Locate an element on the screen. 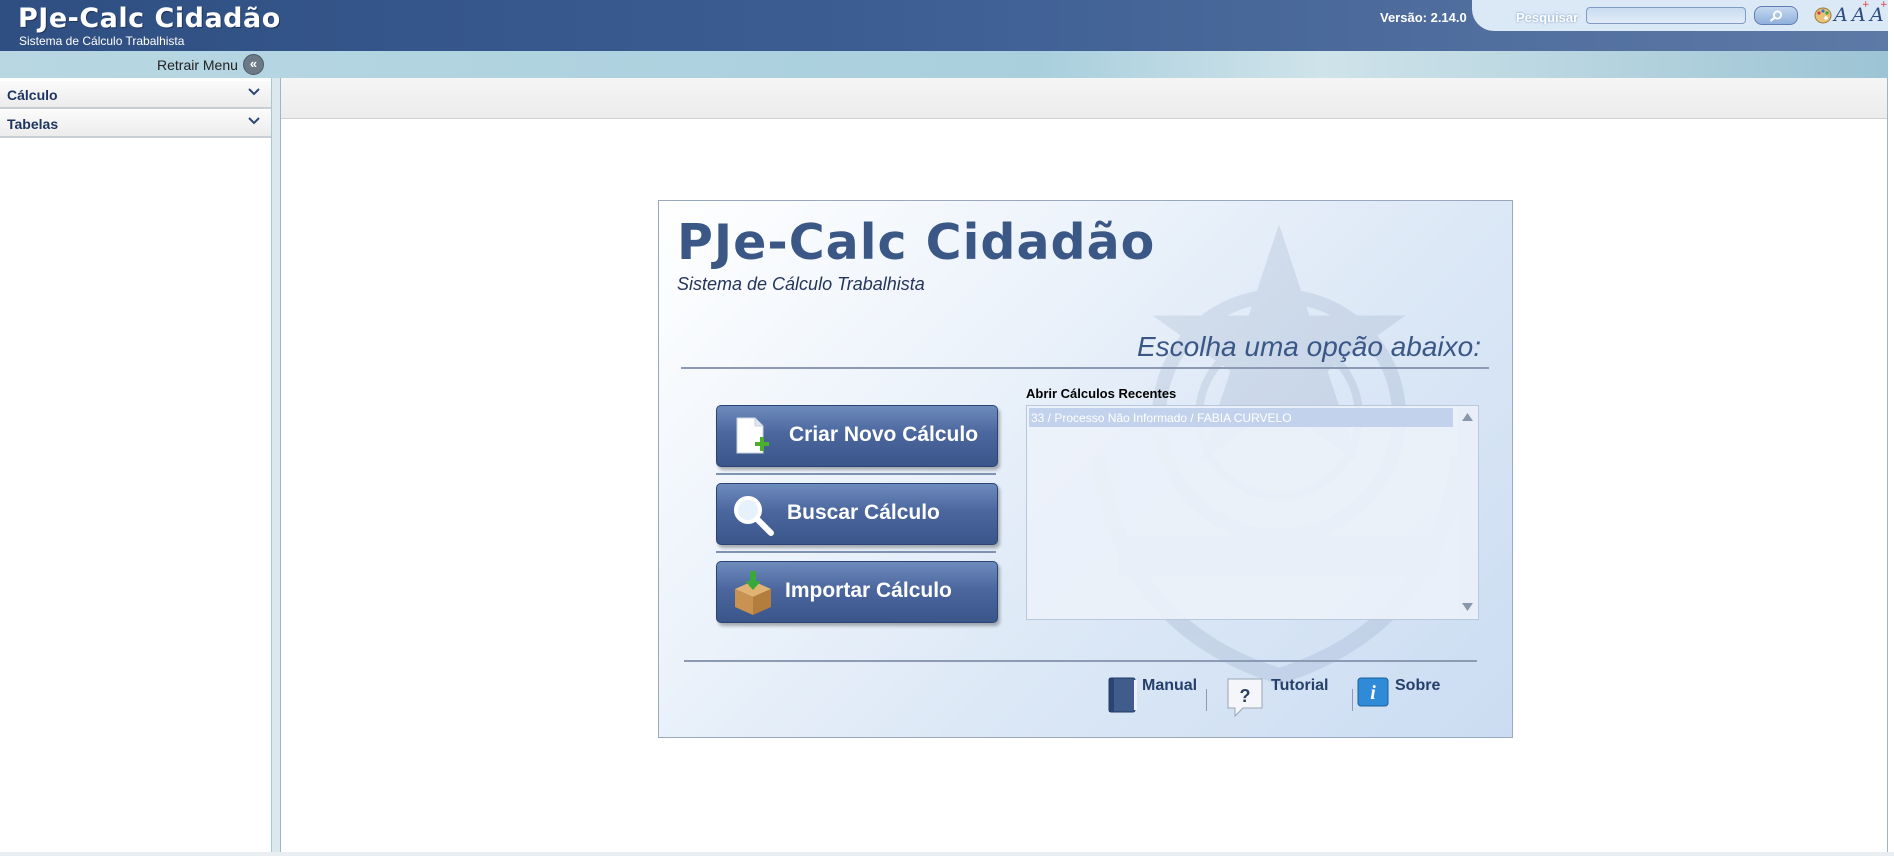  version-label: Versão: 2.14.0 is located at coordinates (1423, 17).